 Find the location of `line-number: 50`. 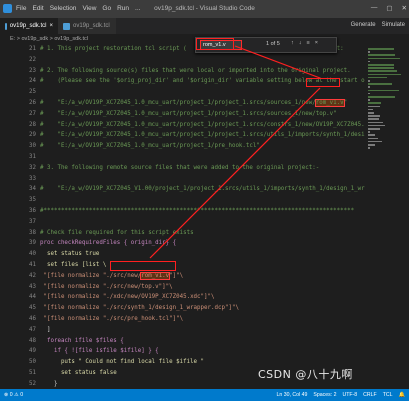

line-number: 50 is located at coordinates (32, 362).